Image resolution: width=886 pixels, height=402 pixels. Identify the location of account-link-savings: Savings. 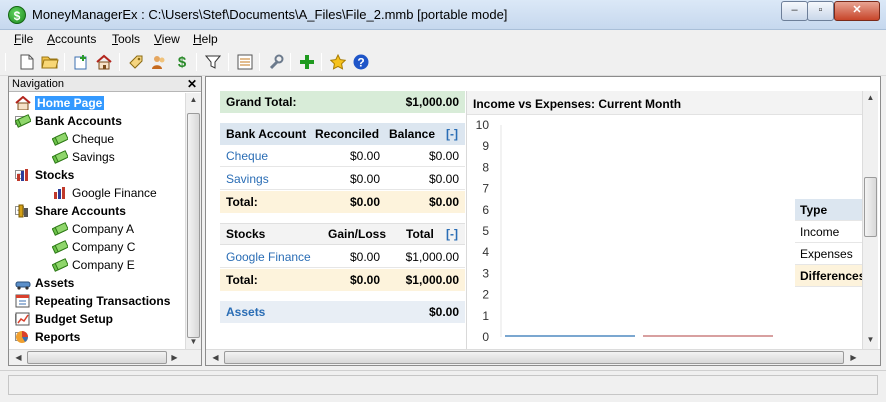
(247, 179).